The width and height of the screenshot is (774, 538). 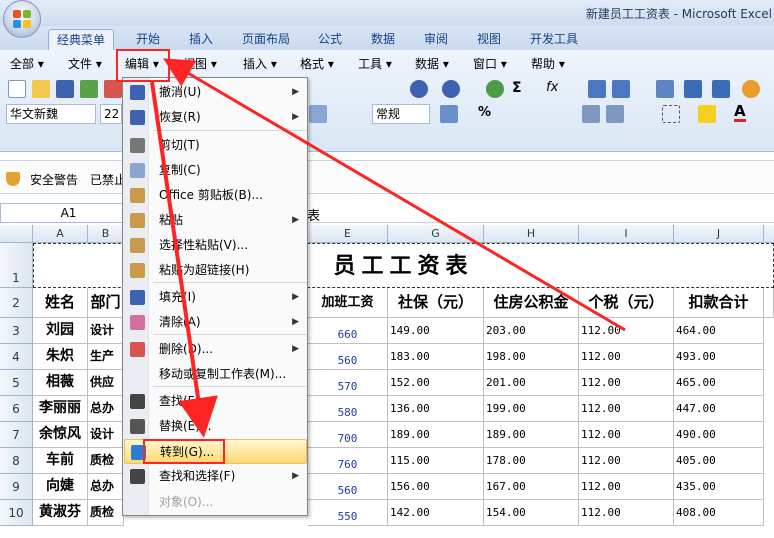 What do you see at coordinates (143, 65) in the screenshot?
I see `edit-menu-highlight` at bounding box center [143, 65].